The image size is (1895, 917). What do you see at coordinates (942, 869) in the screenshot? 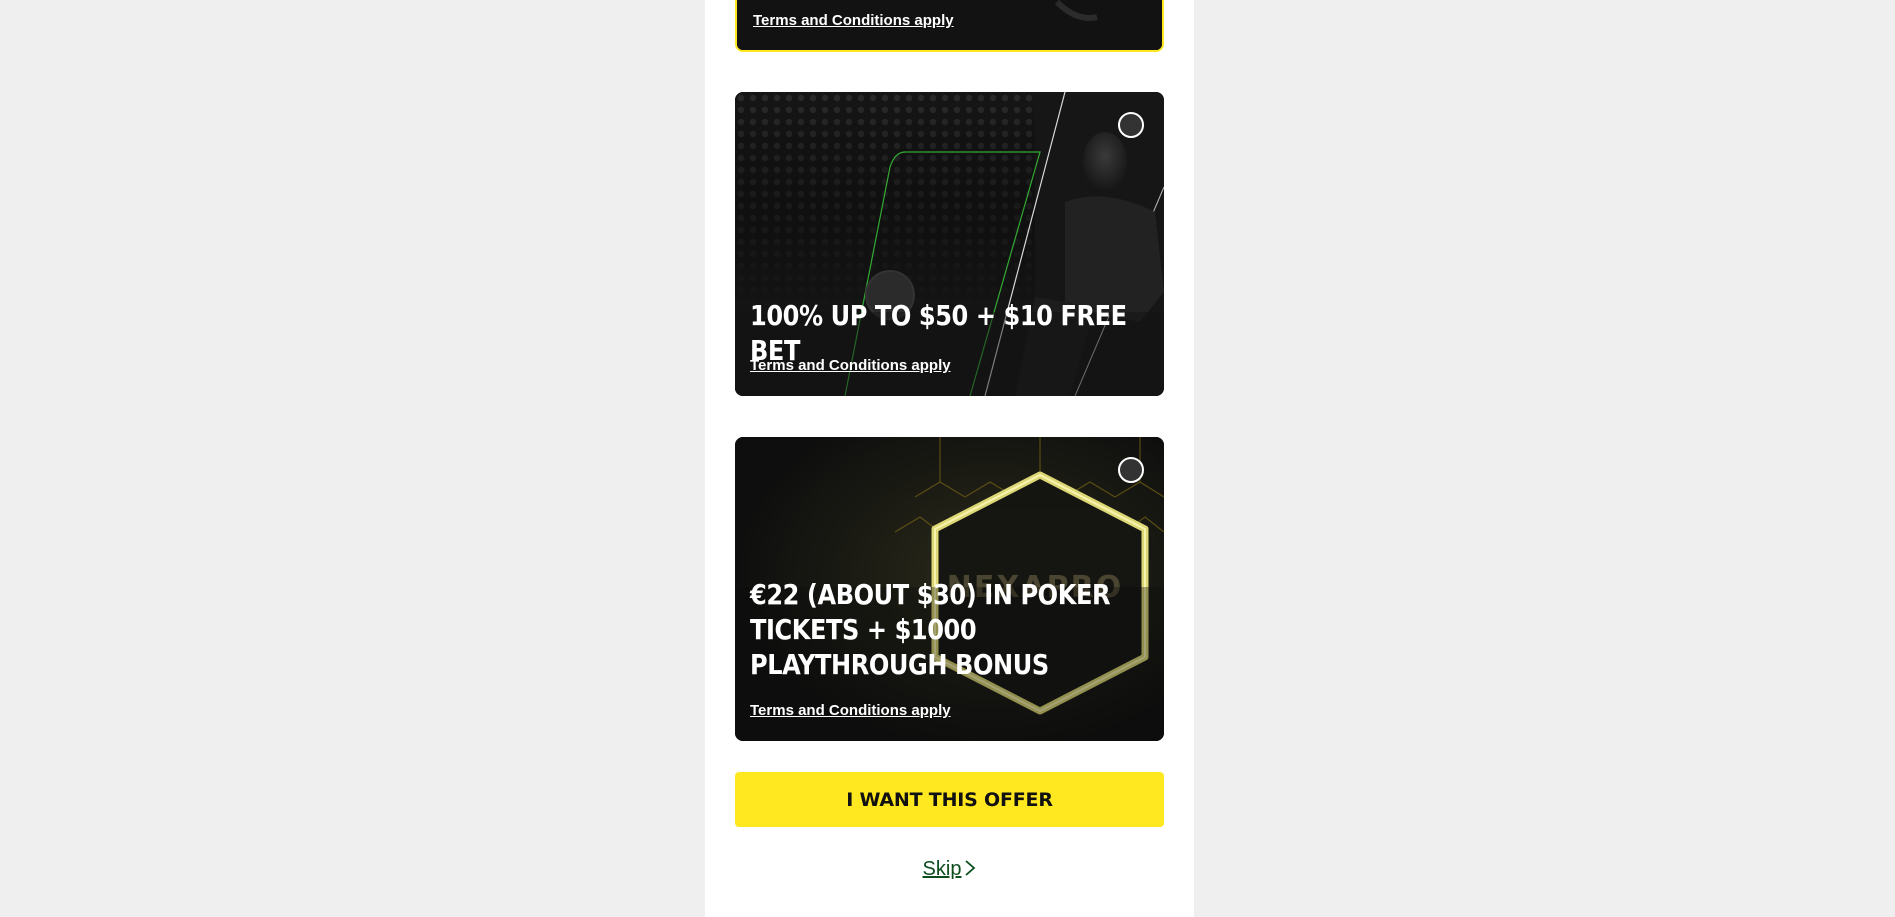
I see `skip-label: Skip` at bounding box center [942, 869].